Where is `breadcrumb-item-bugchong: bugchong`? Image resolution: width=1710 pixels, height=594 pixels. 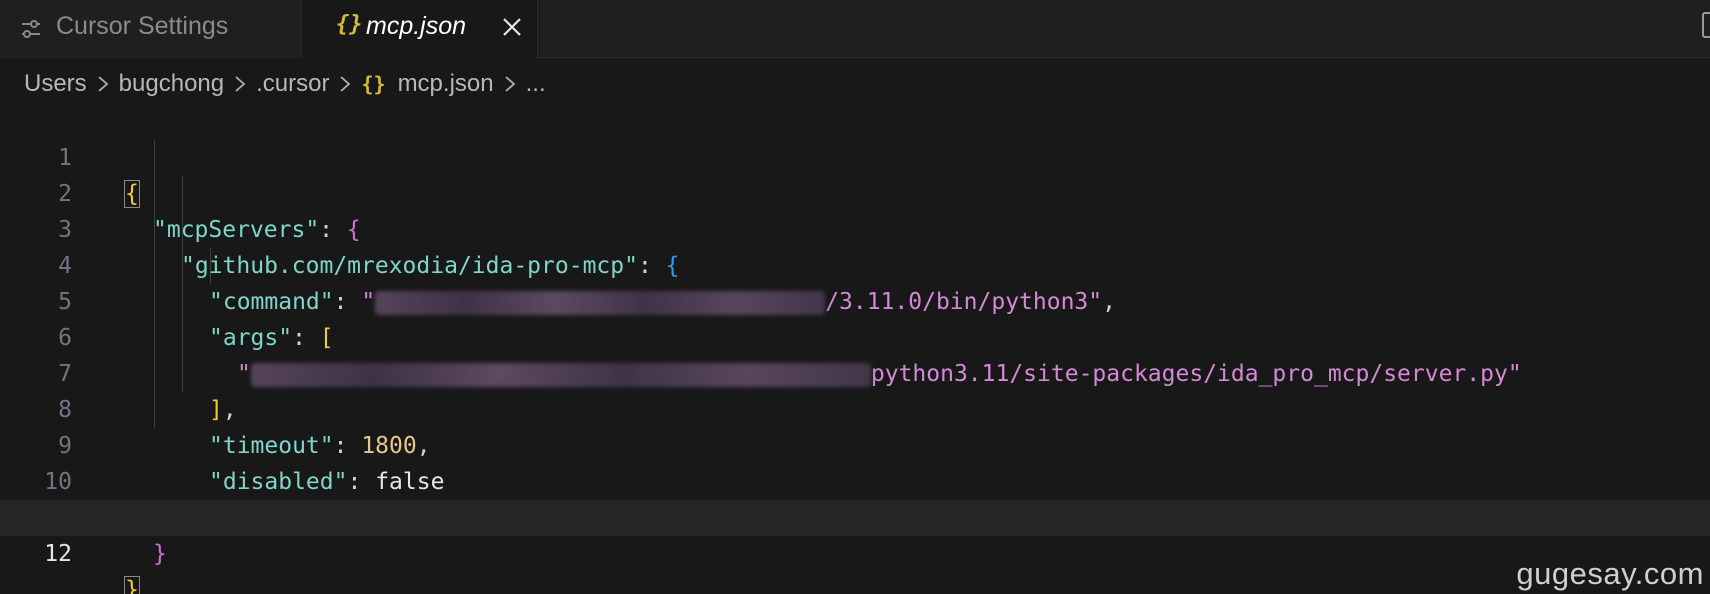
breadcrumb-item-bugchong: bugchong is located at coordinates (171, 84).